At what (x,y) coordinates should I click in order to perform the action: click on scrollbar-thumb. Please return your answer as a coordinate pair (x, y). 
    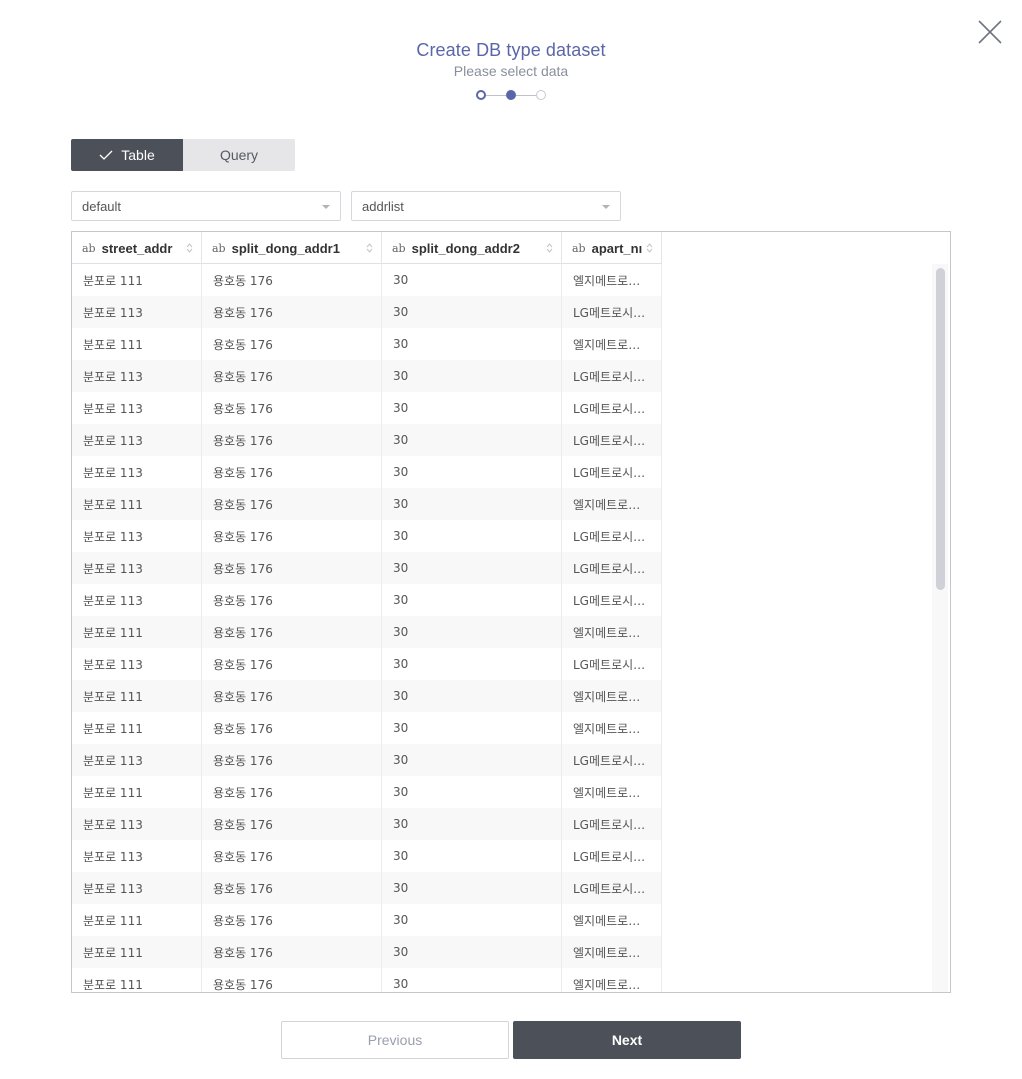
    Looking at the image, I should click on (940, 429).